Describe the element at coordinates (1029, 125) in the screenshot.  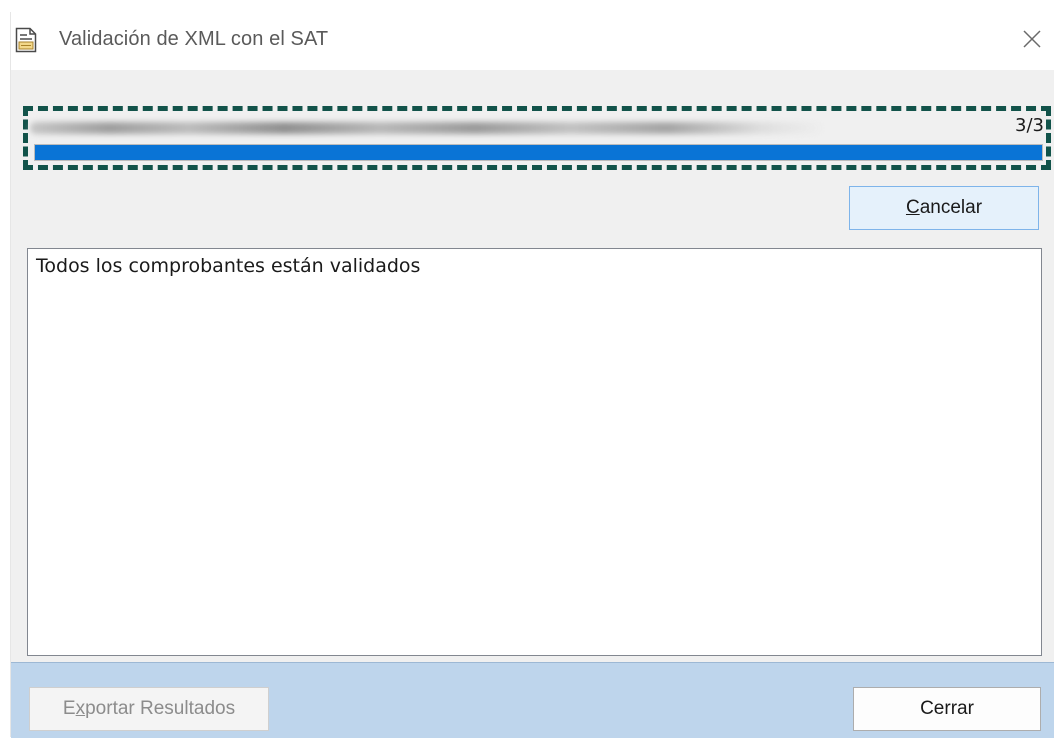
I see `progress-counter: 3/3` at that location.